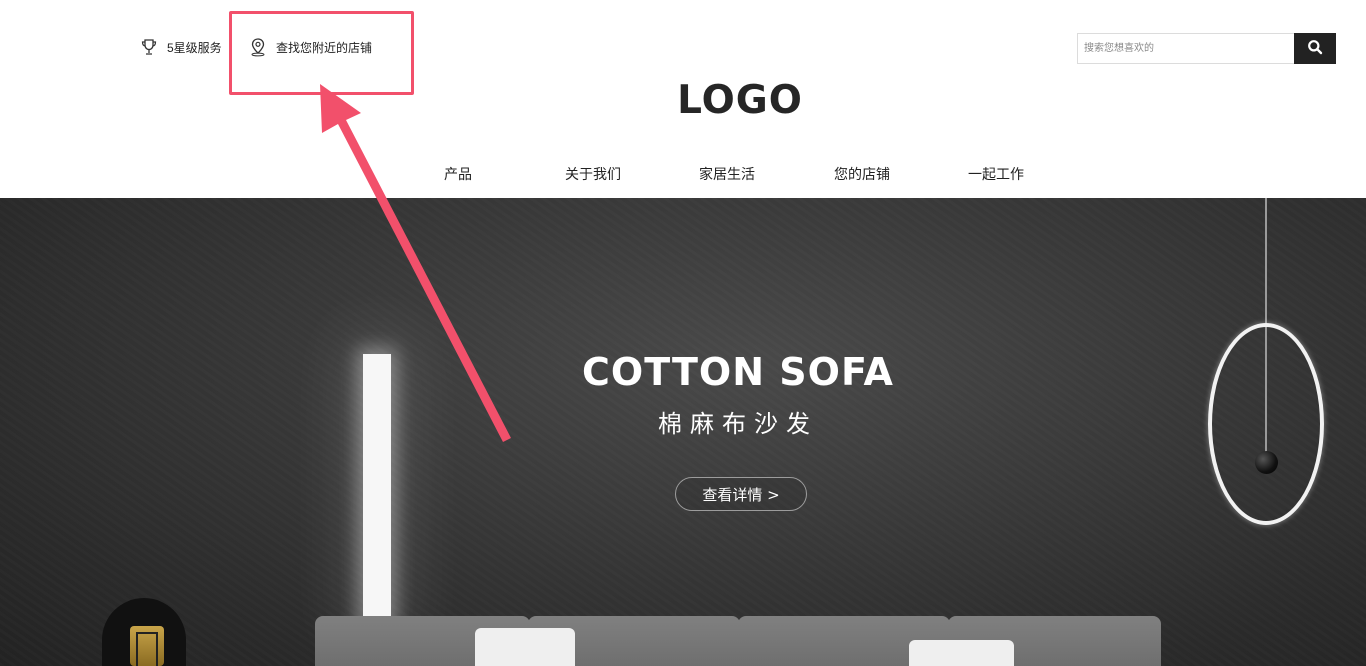  I want to click on sofa-image, so click(738, 641).